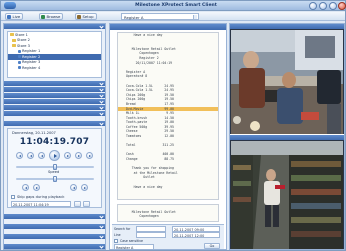  I want to click on browse-icon, so click(43, 16).